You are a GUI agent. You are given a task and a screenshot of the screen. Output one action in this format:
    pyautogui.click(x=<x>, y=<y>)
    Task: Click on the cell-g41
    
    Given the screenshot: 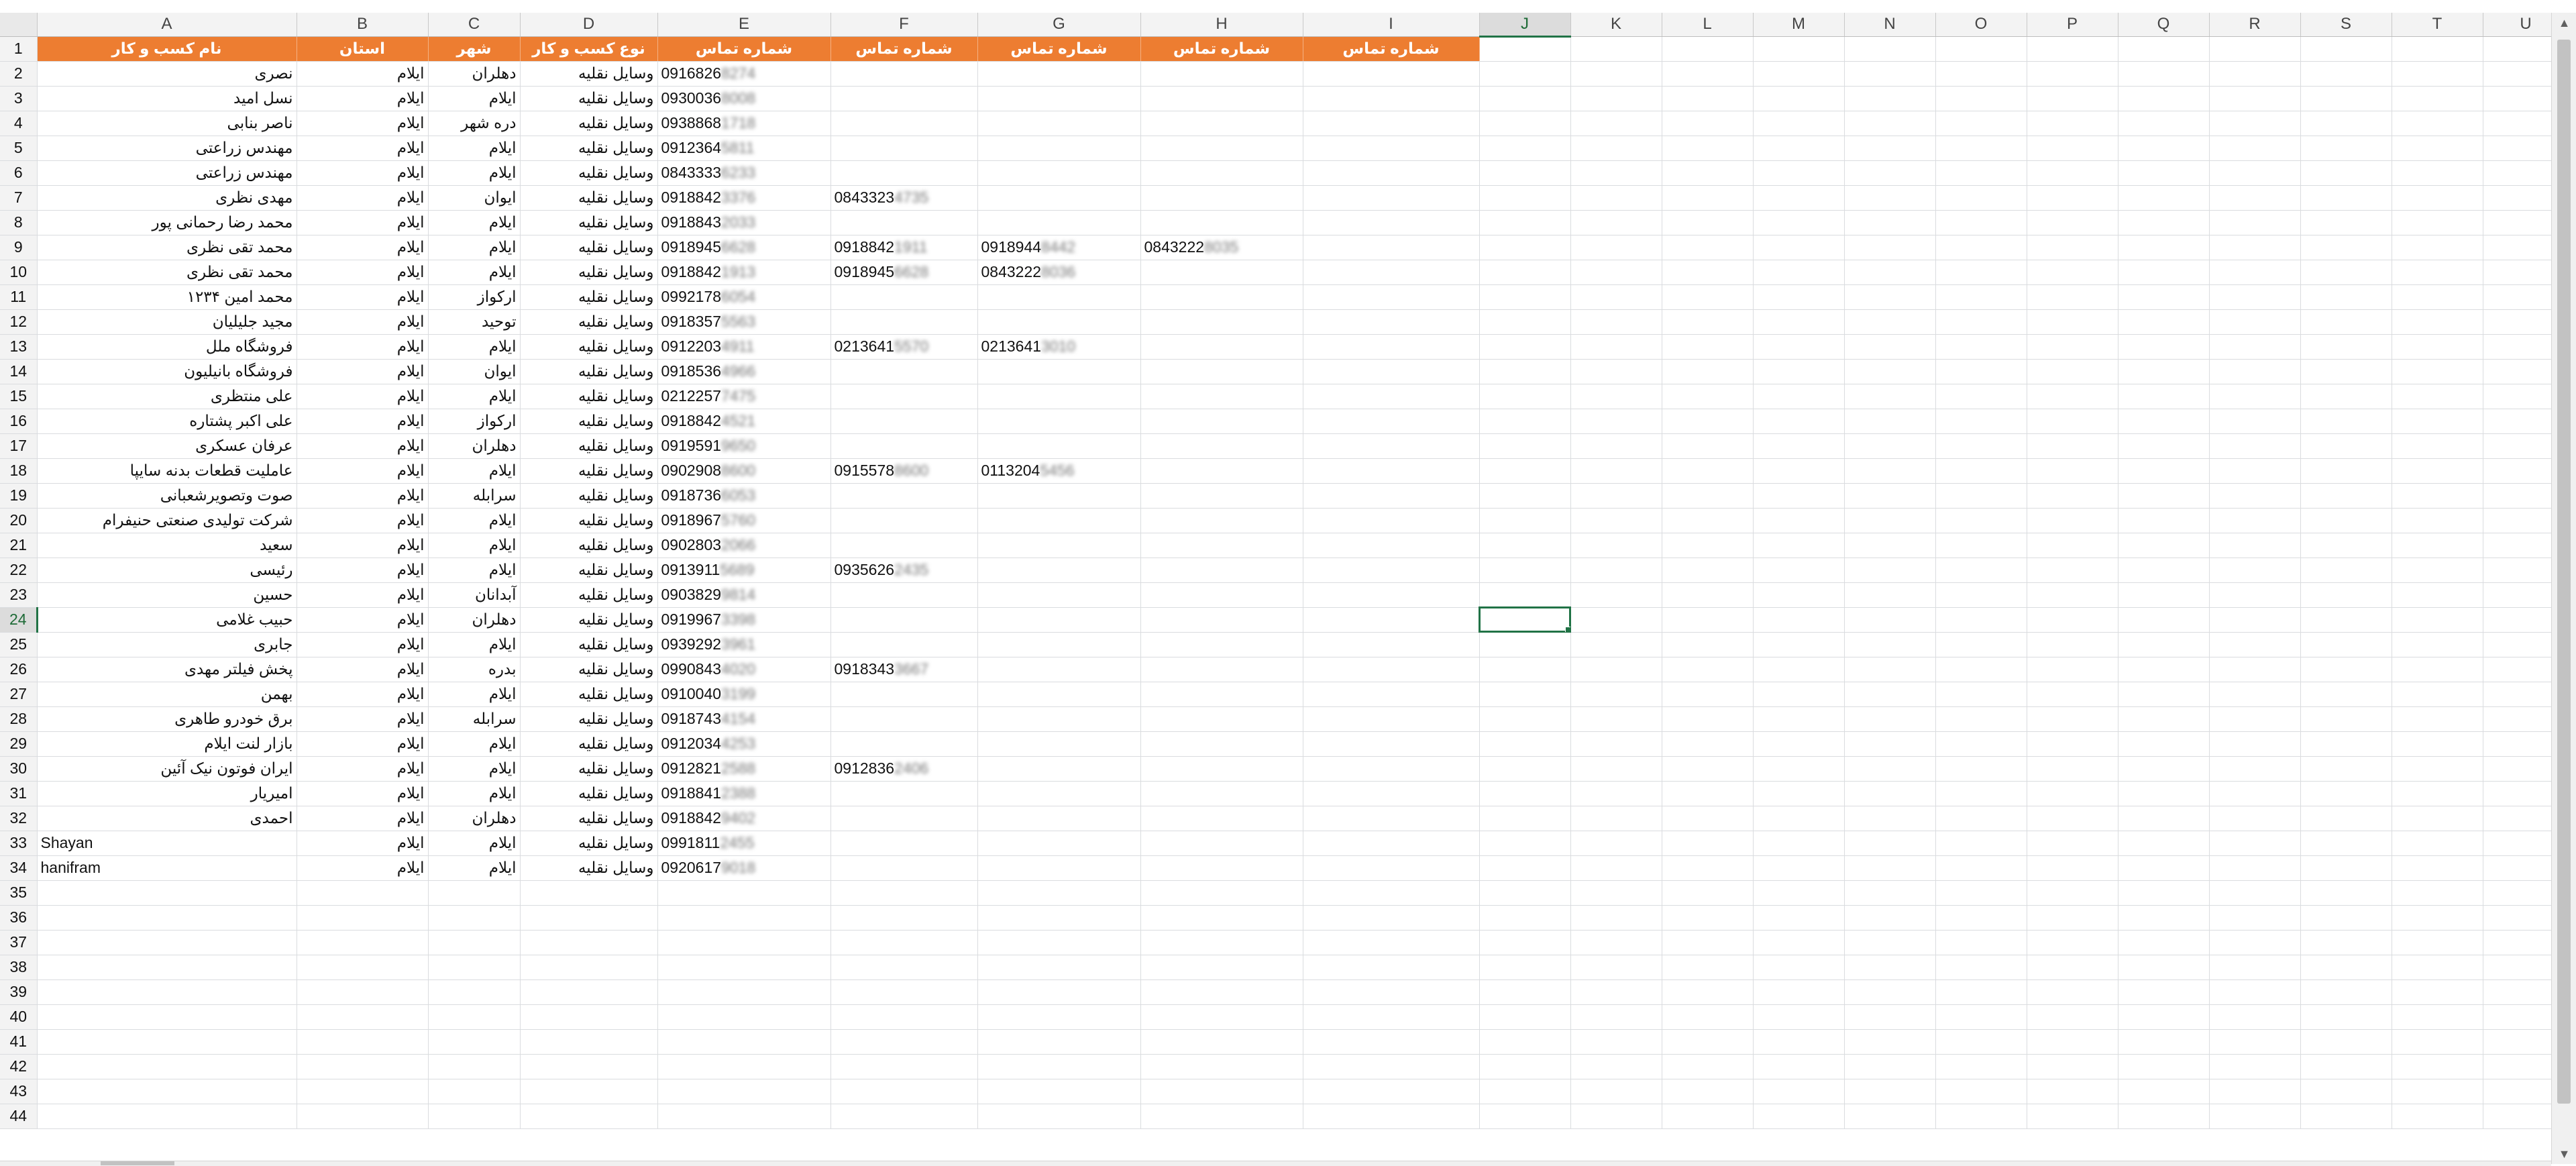 What is the action you would take?
    pyautogui.click(x=1059, y=1042)
    